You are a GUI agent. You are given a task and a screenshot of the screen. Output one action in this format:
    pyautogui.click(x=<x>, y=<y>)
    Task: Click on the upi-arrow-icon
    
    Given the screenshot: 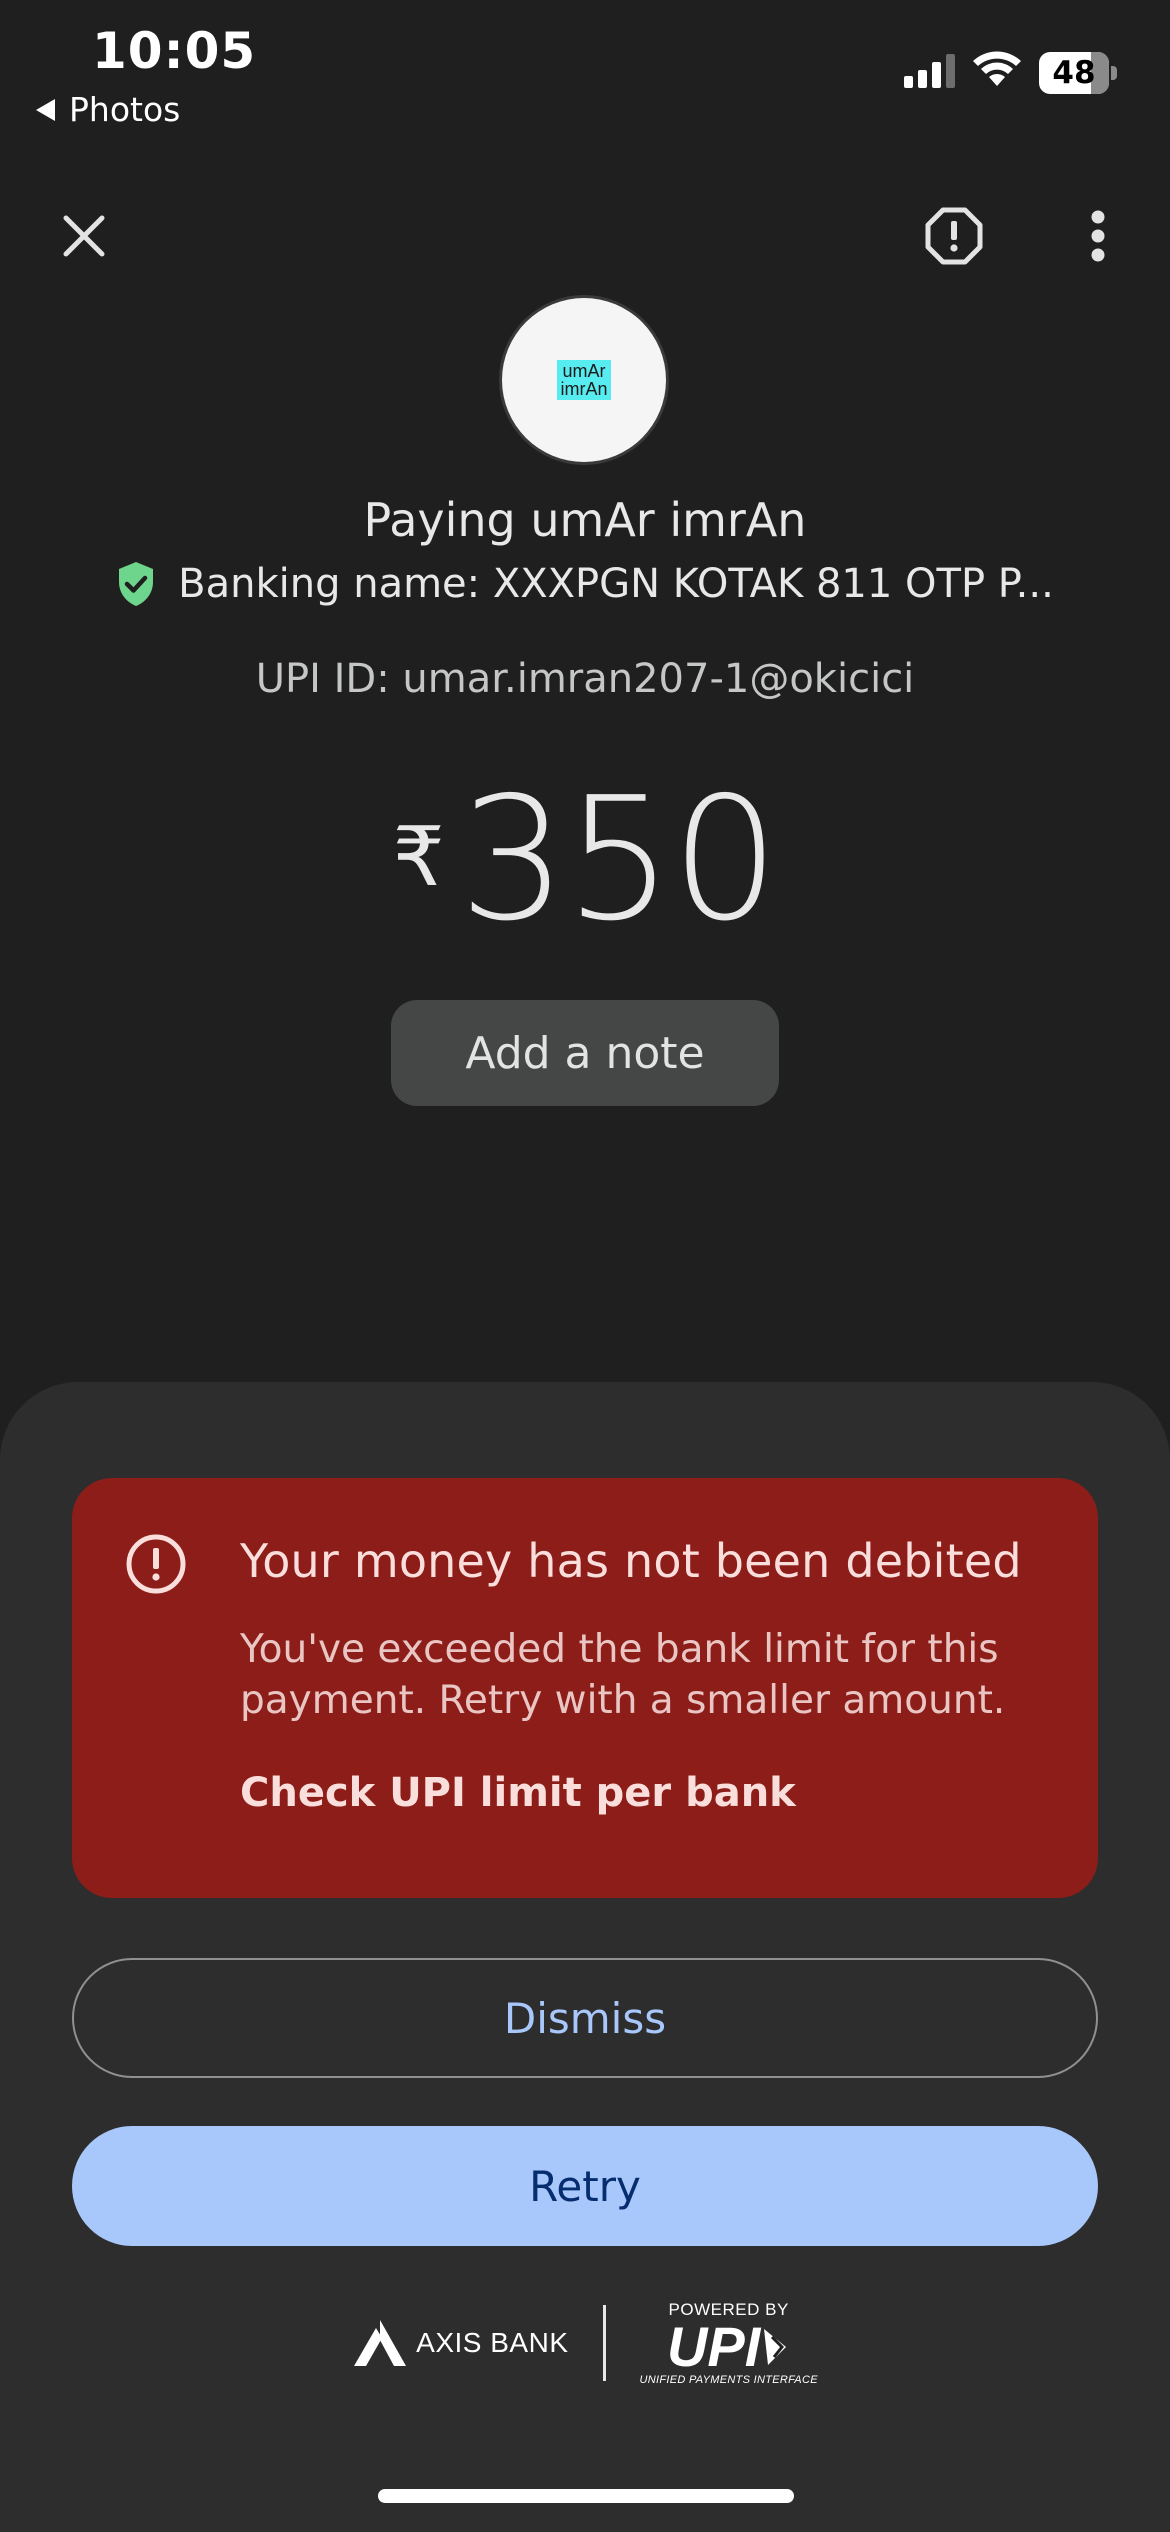 What is the action you would take?
    pyautogui.click(x=775, y=2347)
    